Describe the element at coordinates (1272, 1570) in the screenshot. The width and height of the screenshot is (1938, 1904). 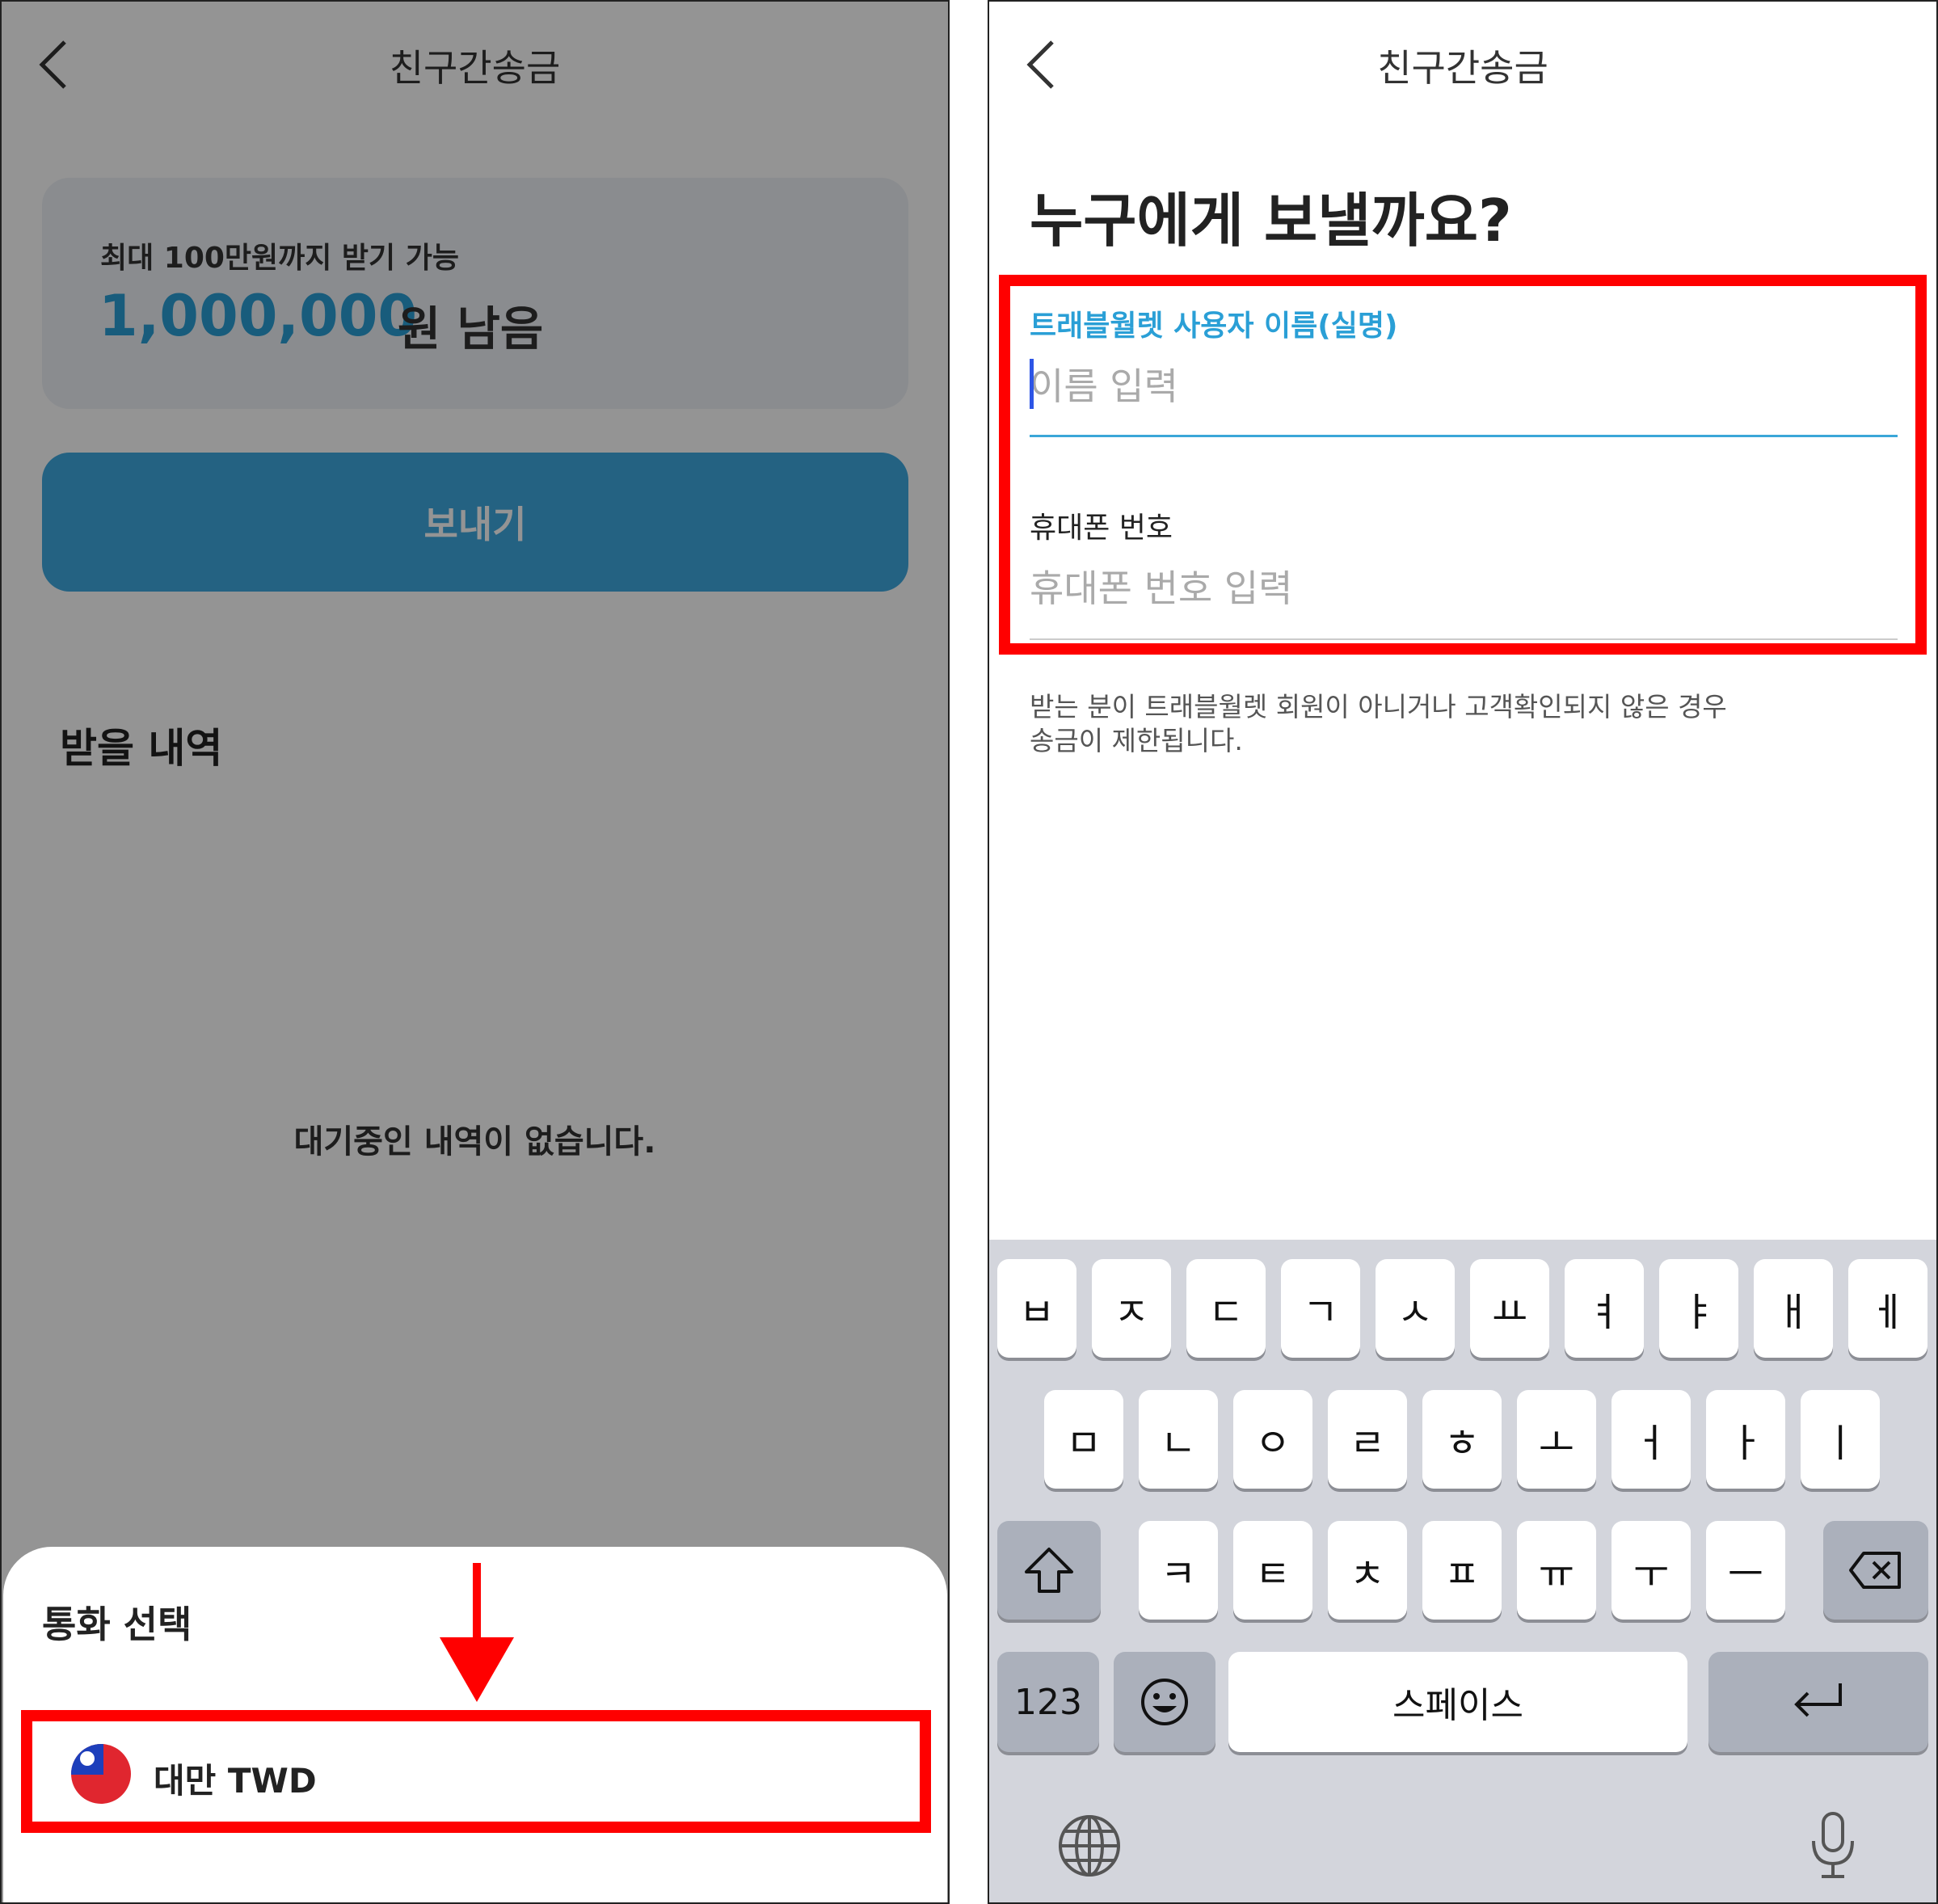
I see `key-21: ㅌ` at that location.